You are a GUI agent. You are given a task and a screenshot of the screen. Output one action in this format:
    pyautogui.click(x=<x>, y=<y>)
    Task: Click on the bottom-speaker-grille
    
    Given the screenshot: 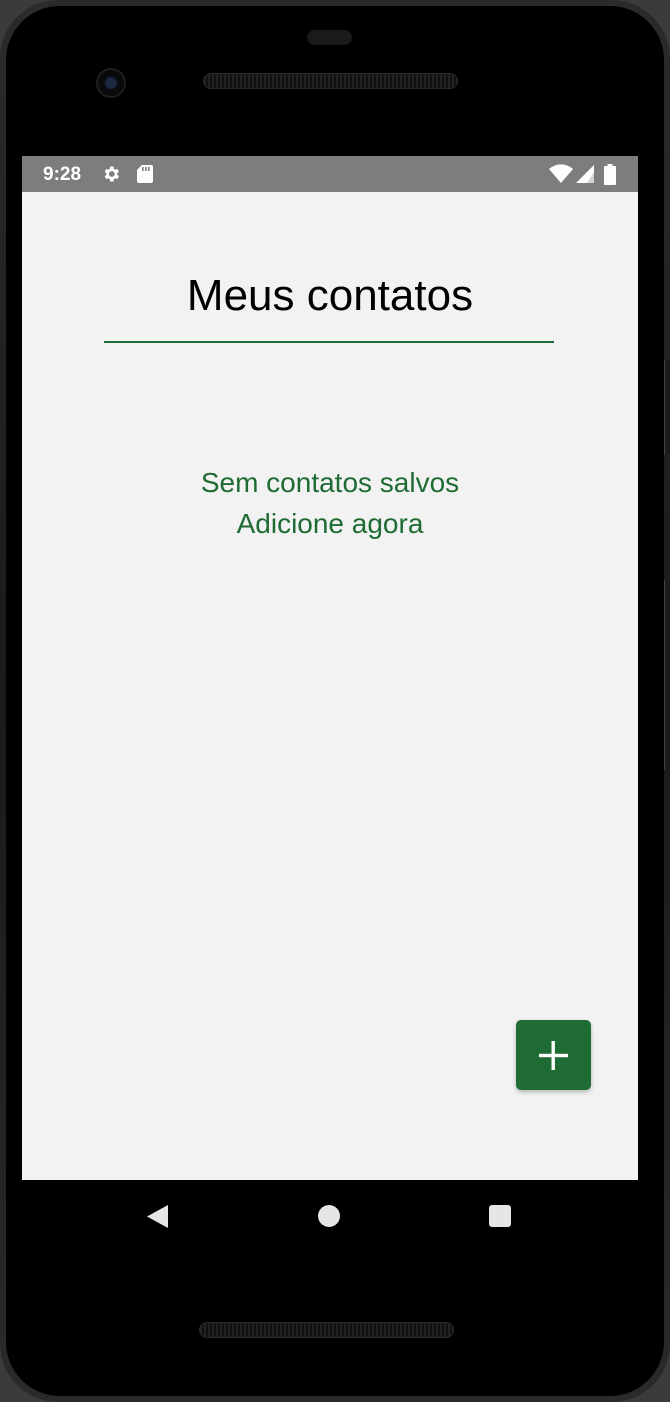 What is the action you would take?
    pyautogui.click(x=326, y=1330)
    